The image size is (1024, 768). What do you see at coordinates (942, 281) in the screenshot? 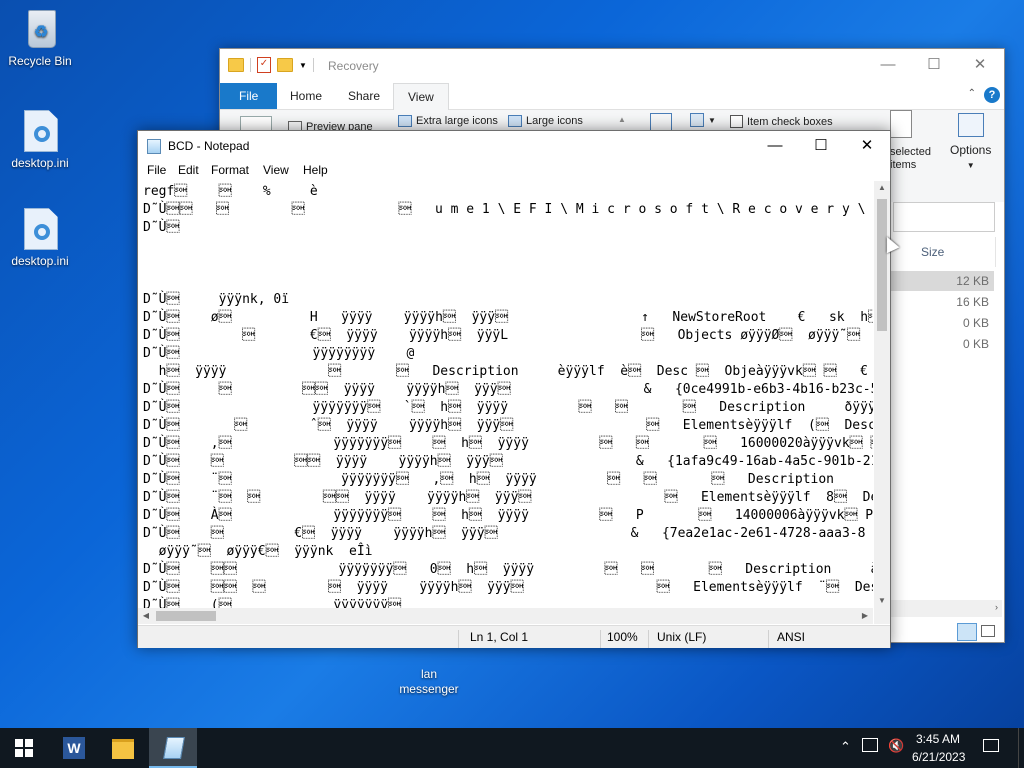
I see `file-size: 12 KB` at bounding box center [942, 281].